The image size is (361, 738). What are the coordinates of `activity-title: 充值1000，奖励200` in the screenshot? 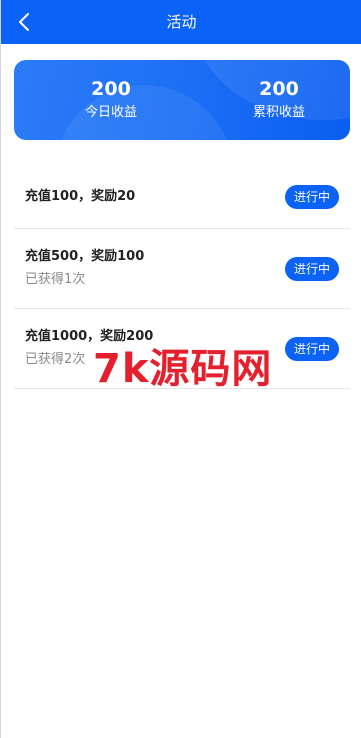 It's located at (89, 336).